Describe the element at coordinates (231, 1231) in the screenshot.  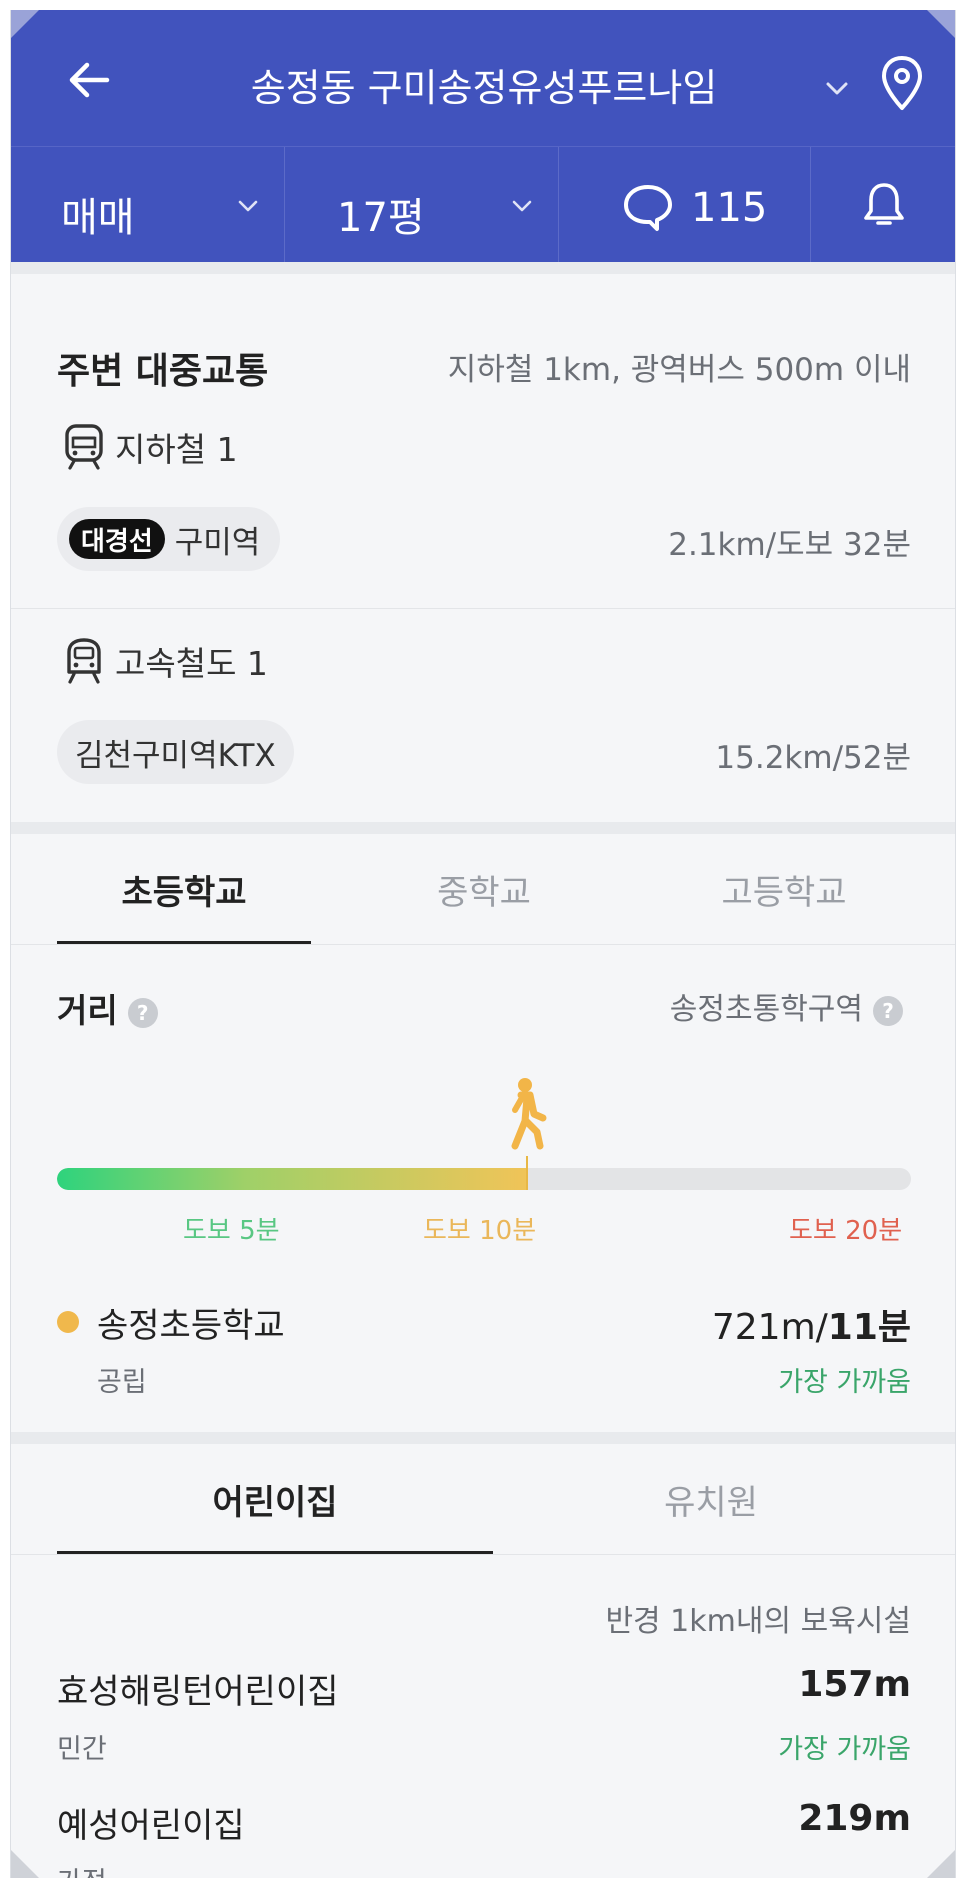
I see `scale-label-5min: 도보 5분` at that location.